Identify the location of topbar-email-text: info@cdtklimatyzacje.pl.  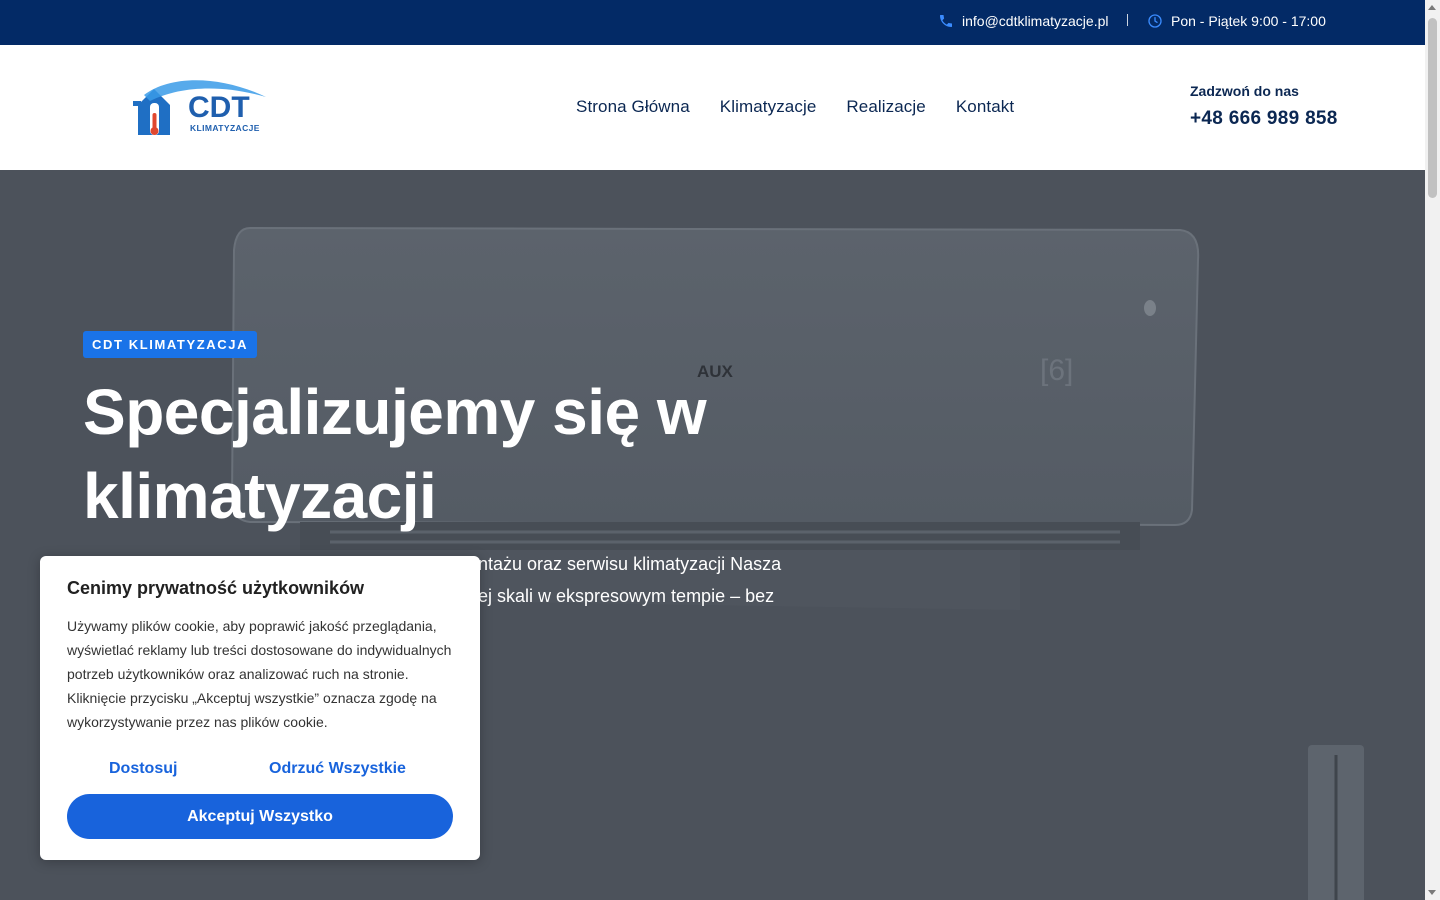
(1035, 21).